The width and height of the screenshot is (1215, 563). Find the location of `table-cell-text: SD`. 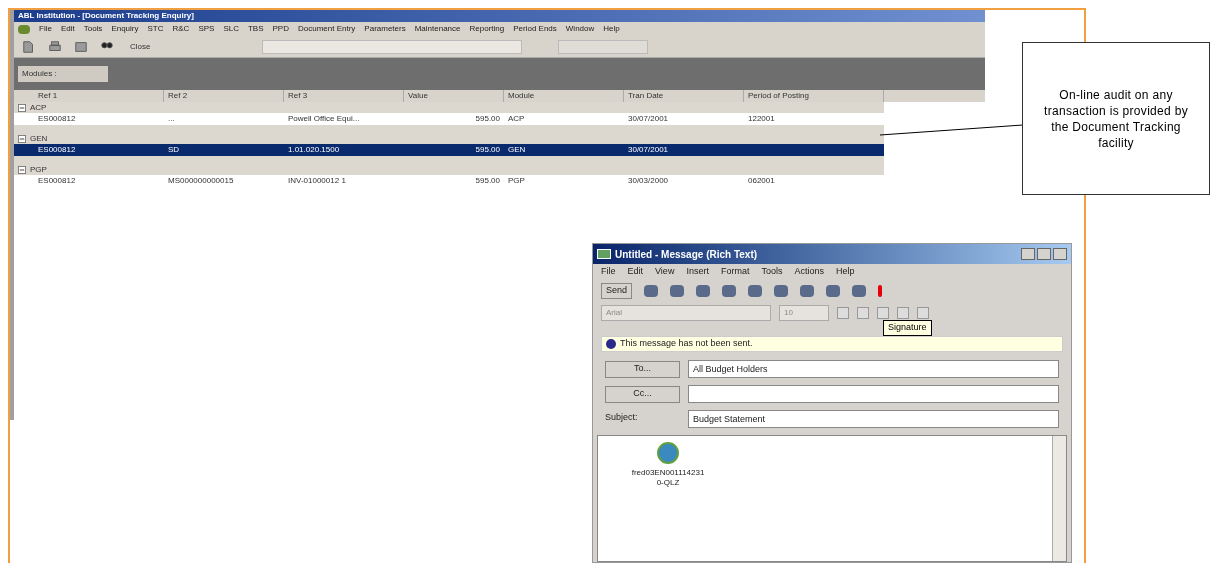

table-cell-text: SD is located at coordinates (174, 150).